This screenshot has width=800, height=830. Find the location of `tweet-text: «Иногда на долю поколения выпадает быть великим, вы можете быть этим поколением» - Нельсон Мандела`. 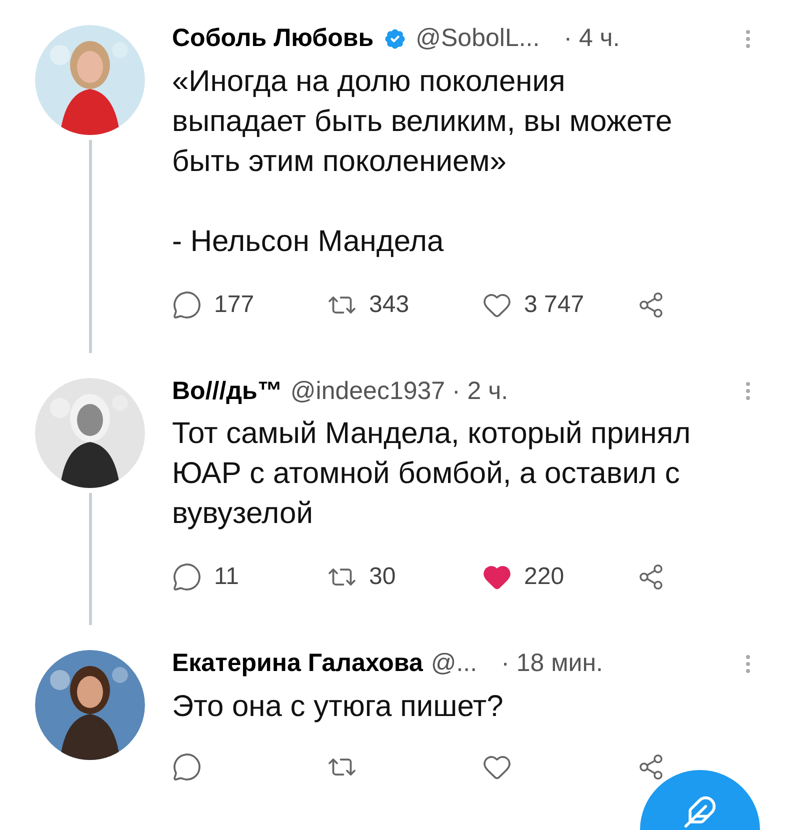

tweet-text: «Иногда на долю поколения выпадает быть великим, вы можете быть этим поколением» - Нельсон Мандела is located at coordinates (423, 162).